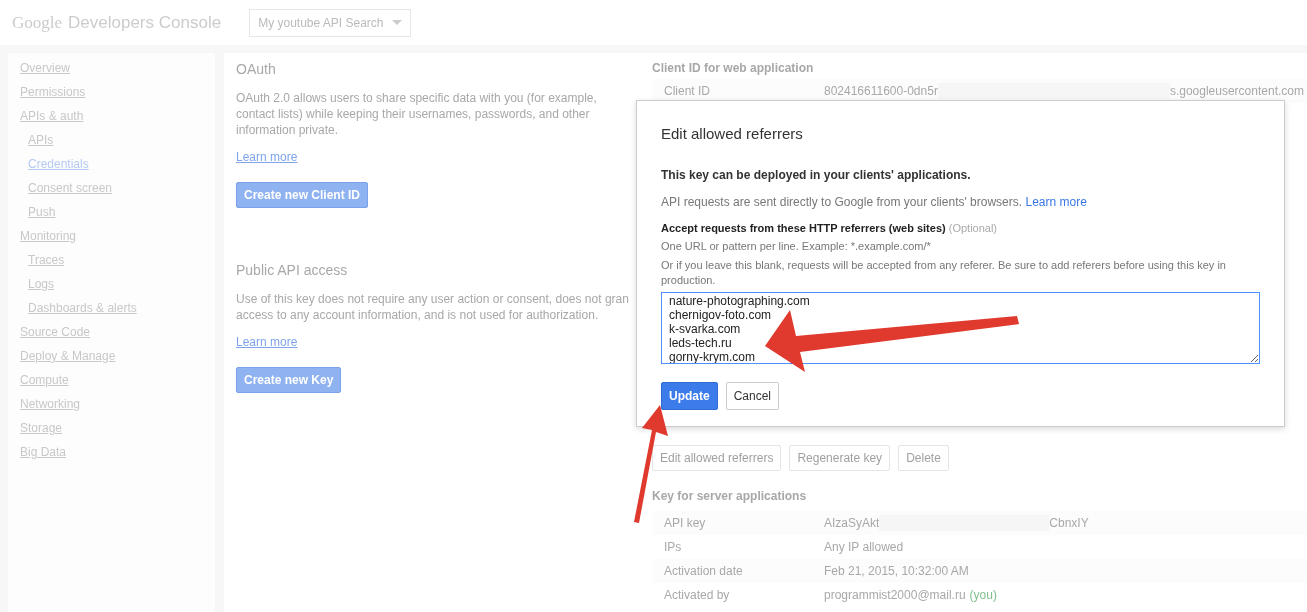  What do you see at coordinates (117, 167) in the screenshot?
I see `sidebar-item: Credentials` at bounding box center [117, 167].